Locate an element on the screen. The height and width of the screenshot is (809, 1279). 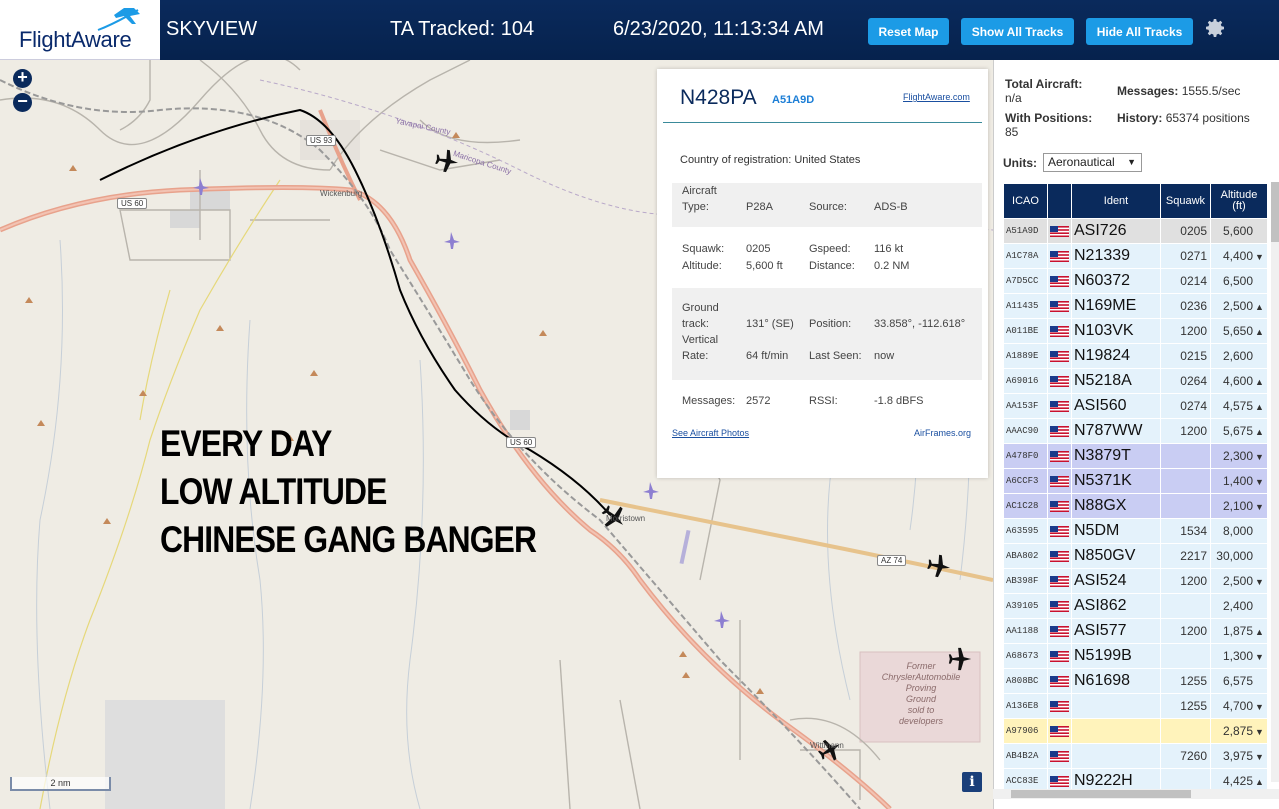
row-altitude: 1,875 ▲ is located at coordinates (1239, 631).